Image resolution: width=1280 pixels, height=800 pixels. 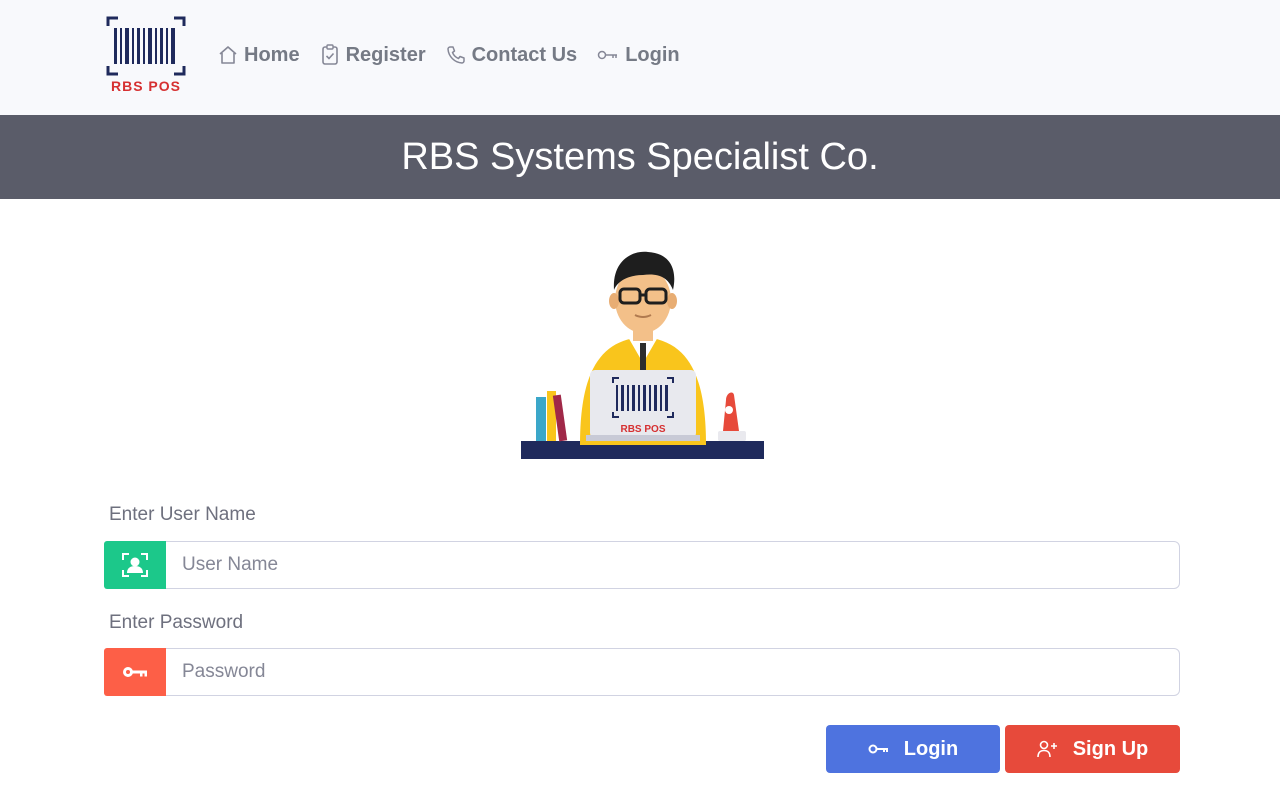 I want to click on brand-logo-text: RBS POS, so click(x=145, y=86).